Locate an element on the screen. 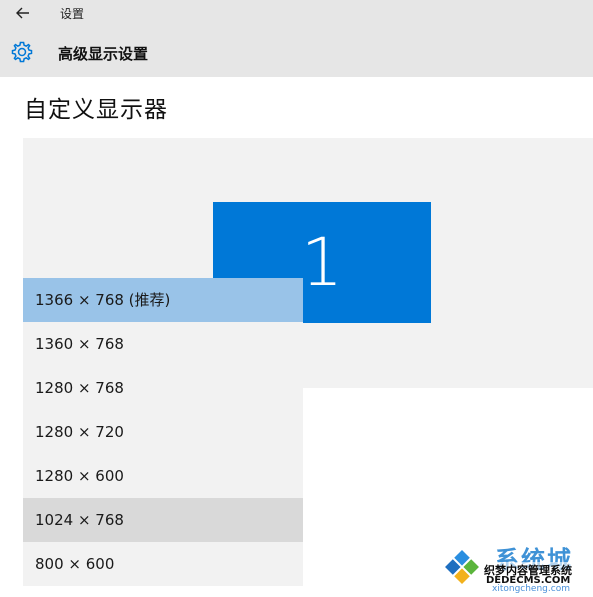 Image resolution: width=593 pixels, height=597 pixels. resolution-option: 1280 × 600 is located at coordinates (163, 476).